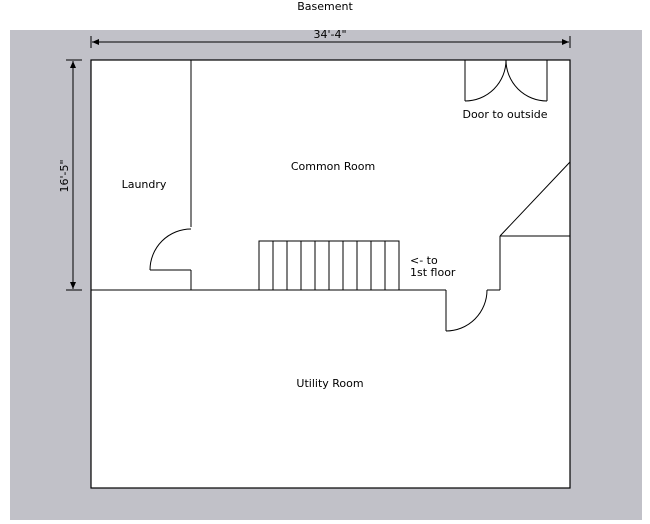 This screenshot has height=524, width=650. Describe the element at coordinates (329, 34) in the screenshot. I see `width-dimension-label: 34'-4"` at that location.